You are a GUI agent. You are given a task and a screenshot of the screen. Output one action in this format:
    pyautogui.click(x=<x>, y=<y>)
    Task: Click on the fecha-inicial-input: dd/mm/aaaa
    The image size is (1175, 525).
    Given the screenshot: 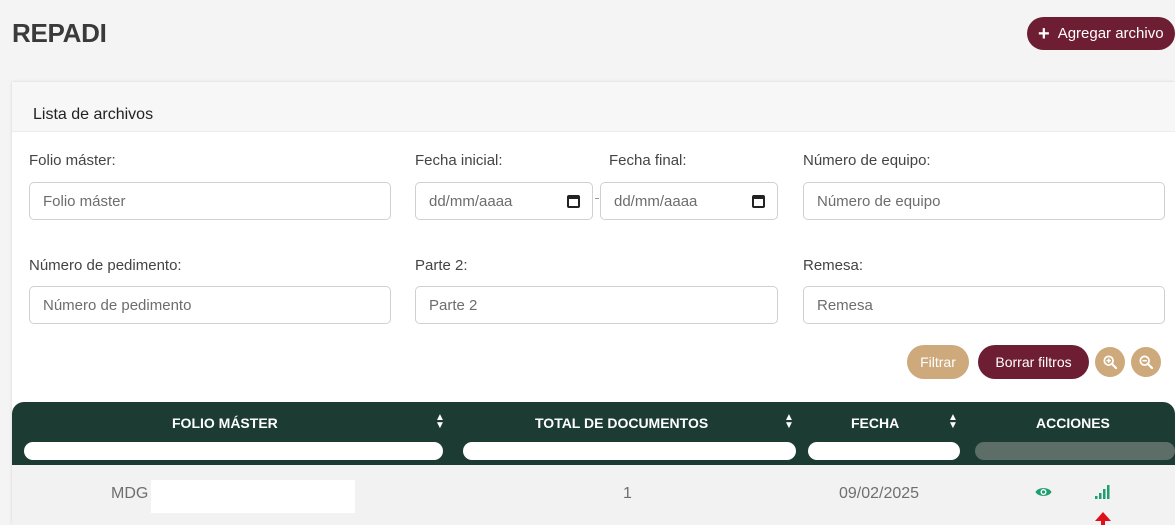 What is the action you would take?
    pyautogui.click(x=504, y=201)
    